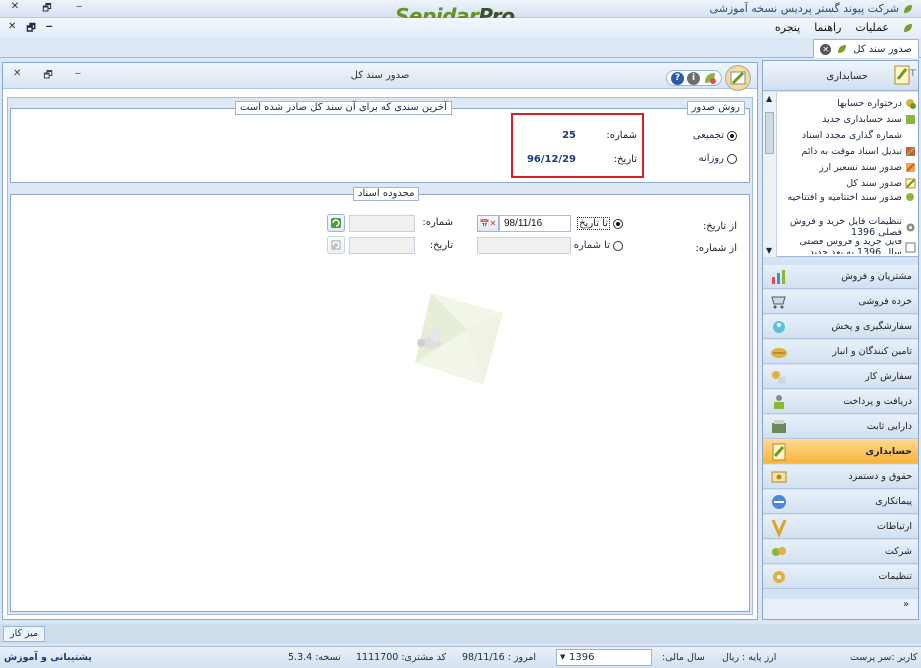 The width and height of the screenshot is (921, 668). Describe the element at coordinates (847, 151) in the screenshot. I see `tree-item-convert-temp: تبدیل اسناد موقت به دائم` at that location.